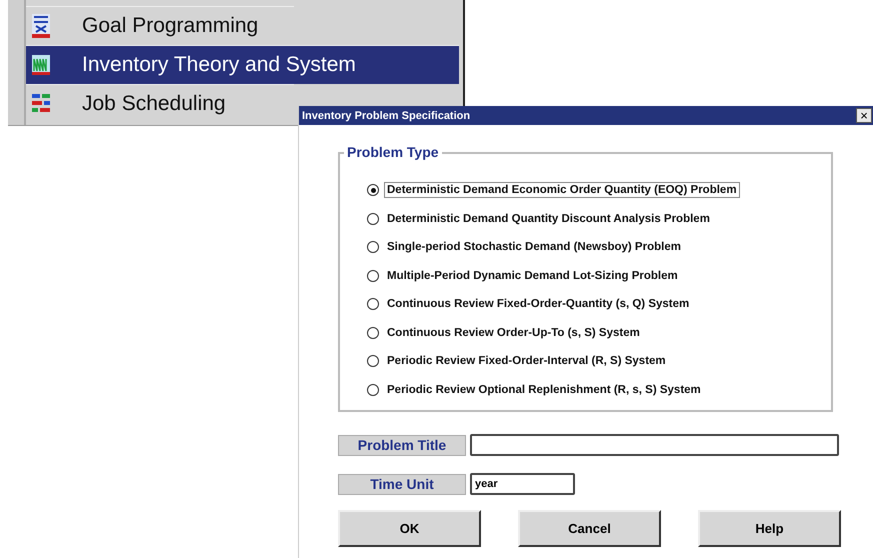 The image size is (873, 558). I want to click on option-label: Multiple-Period Dynamic Demand Lot-Sizing Problem, so click(532, 276).